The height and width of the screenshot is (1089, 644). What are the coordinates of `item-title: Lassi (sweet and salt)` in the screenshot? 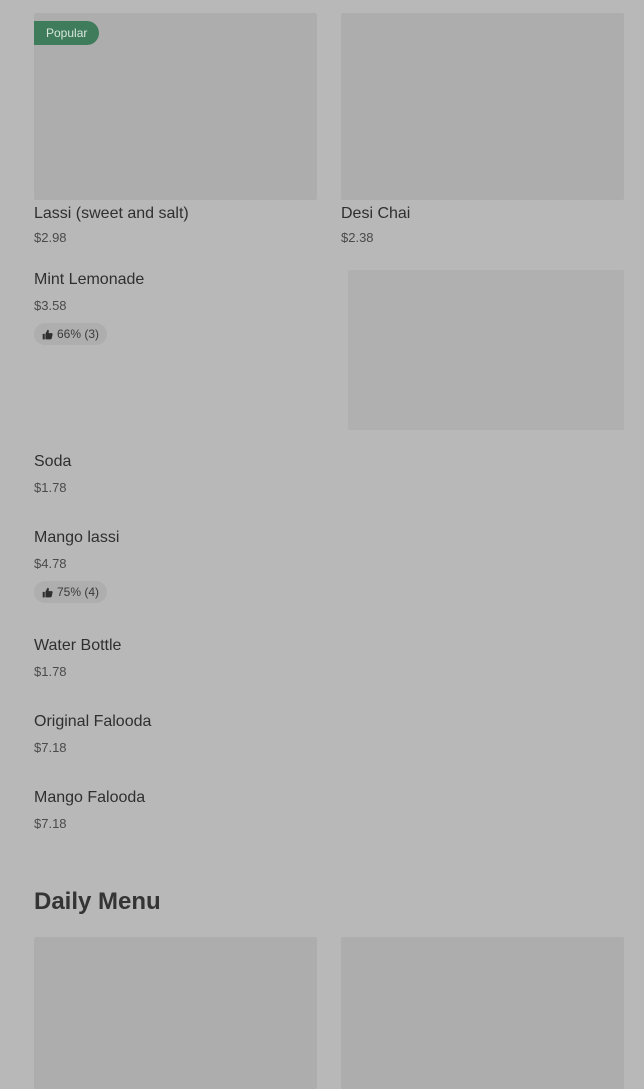 It's located at (111, 213).